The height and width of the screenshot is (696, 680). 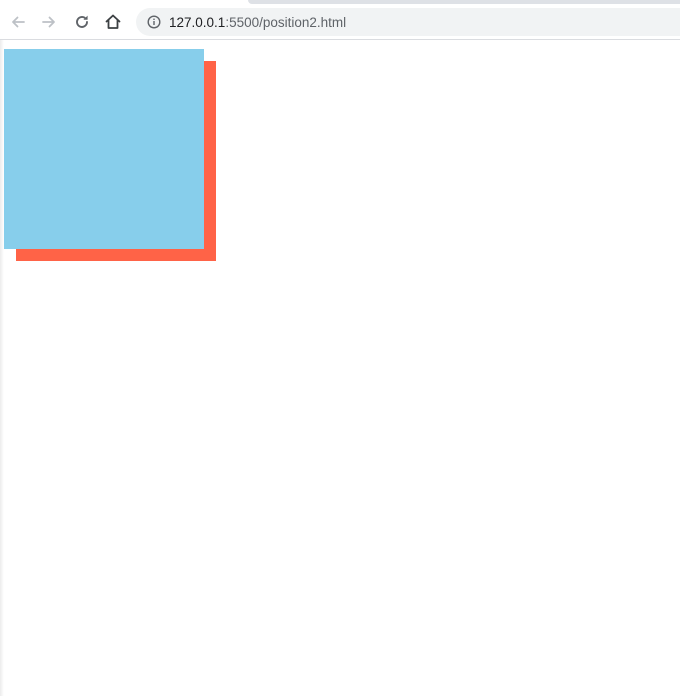 I want to click on browser-toolbar: 127.0.0.1:5500/position2.html, so click(x=340, y=22).